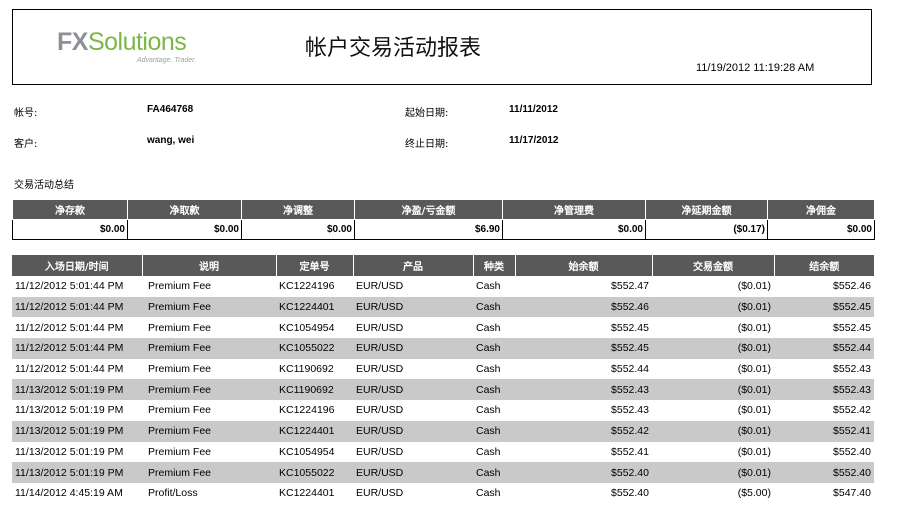 The image size is (903, 514). Describe the element at coordinates (533, 109) in the screenshot. I see `start-date-value: 11/11/2012` at that location.